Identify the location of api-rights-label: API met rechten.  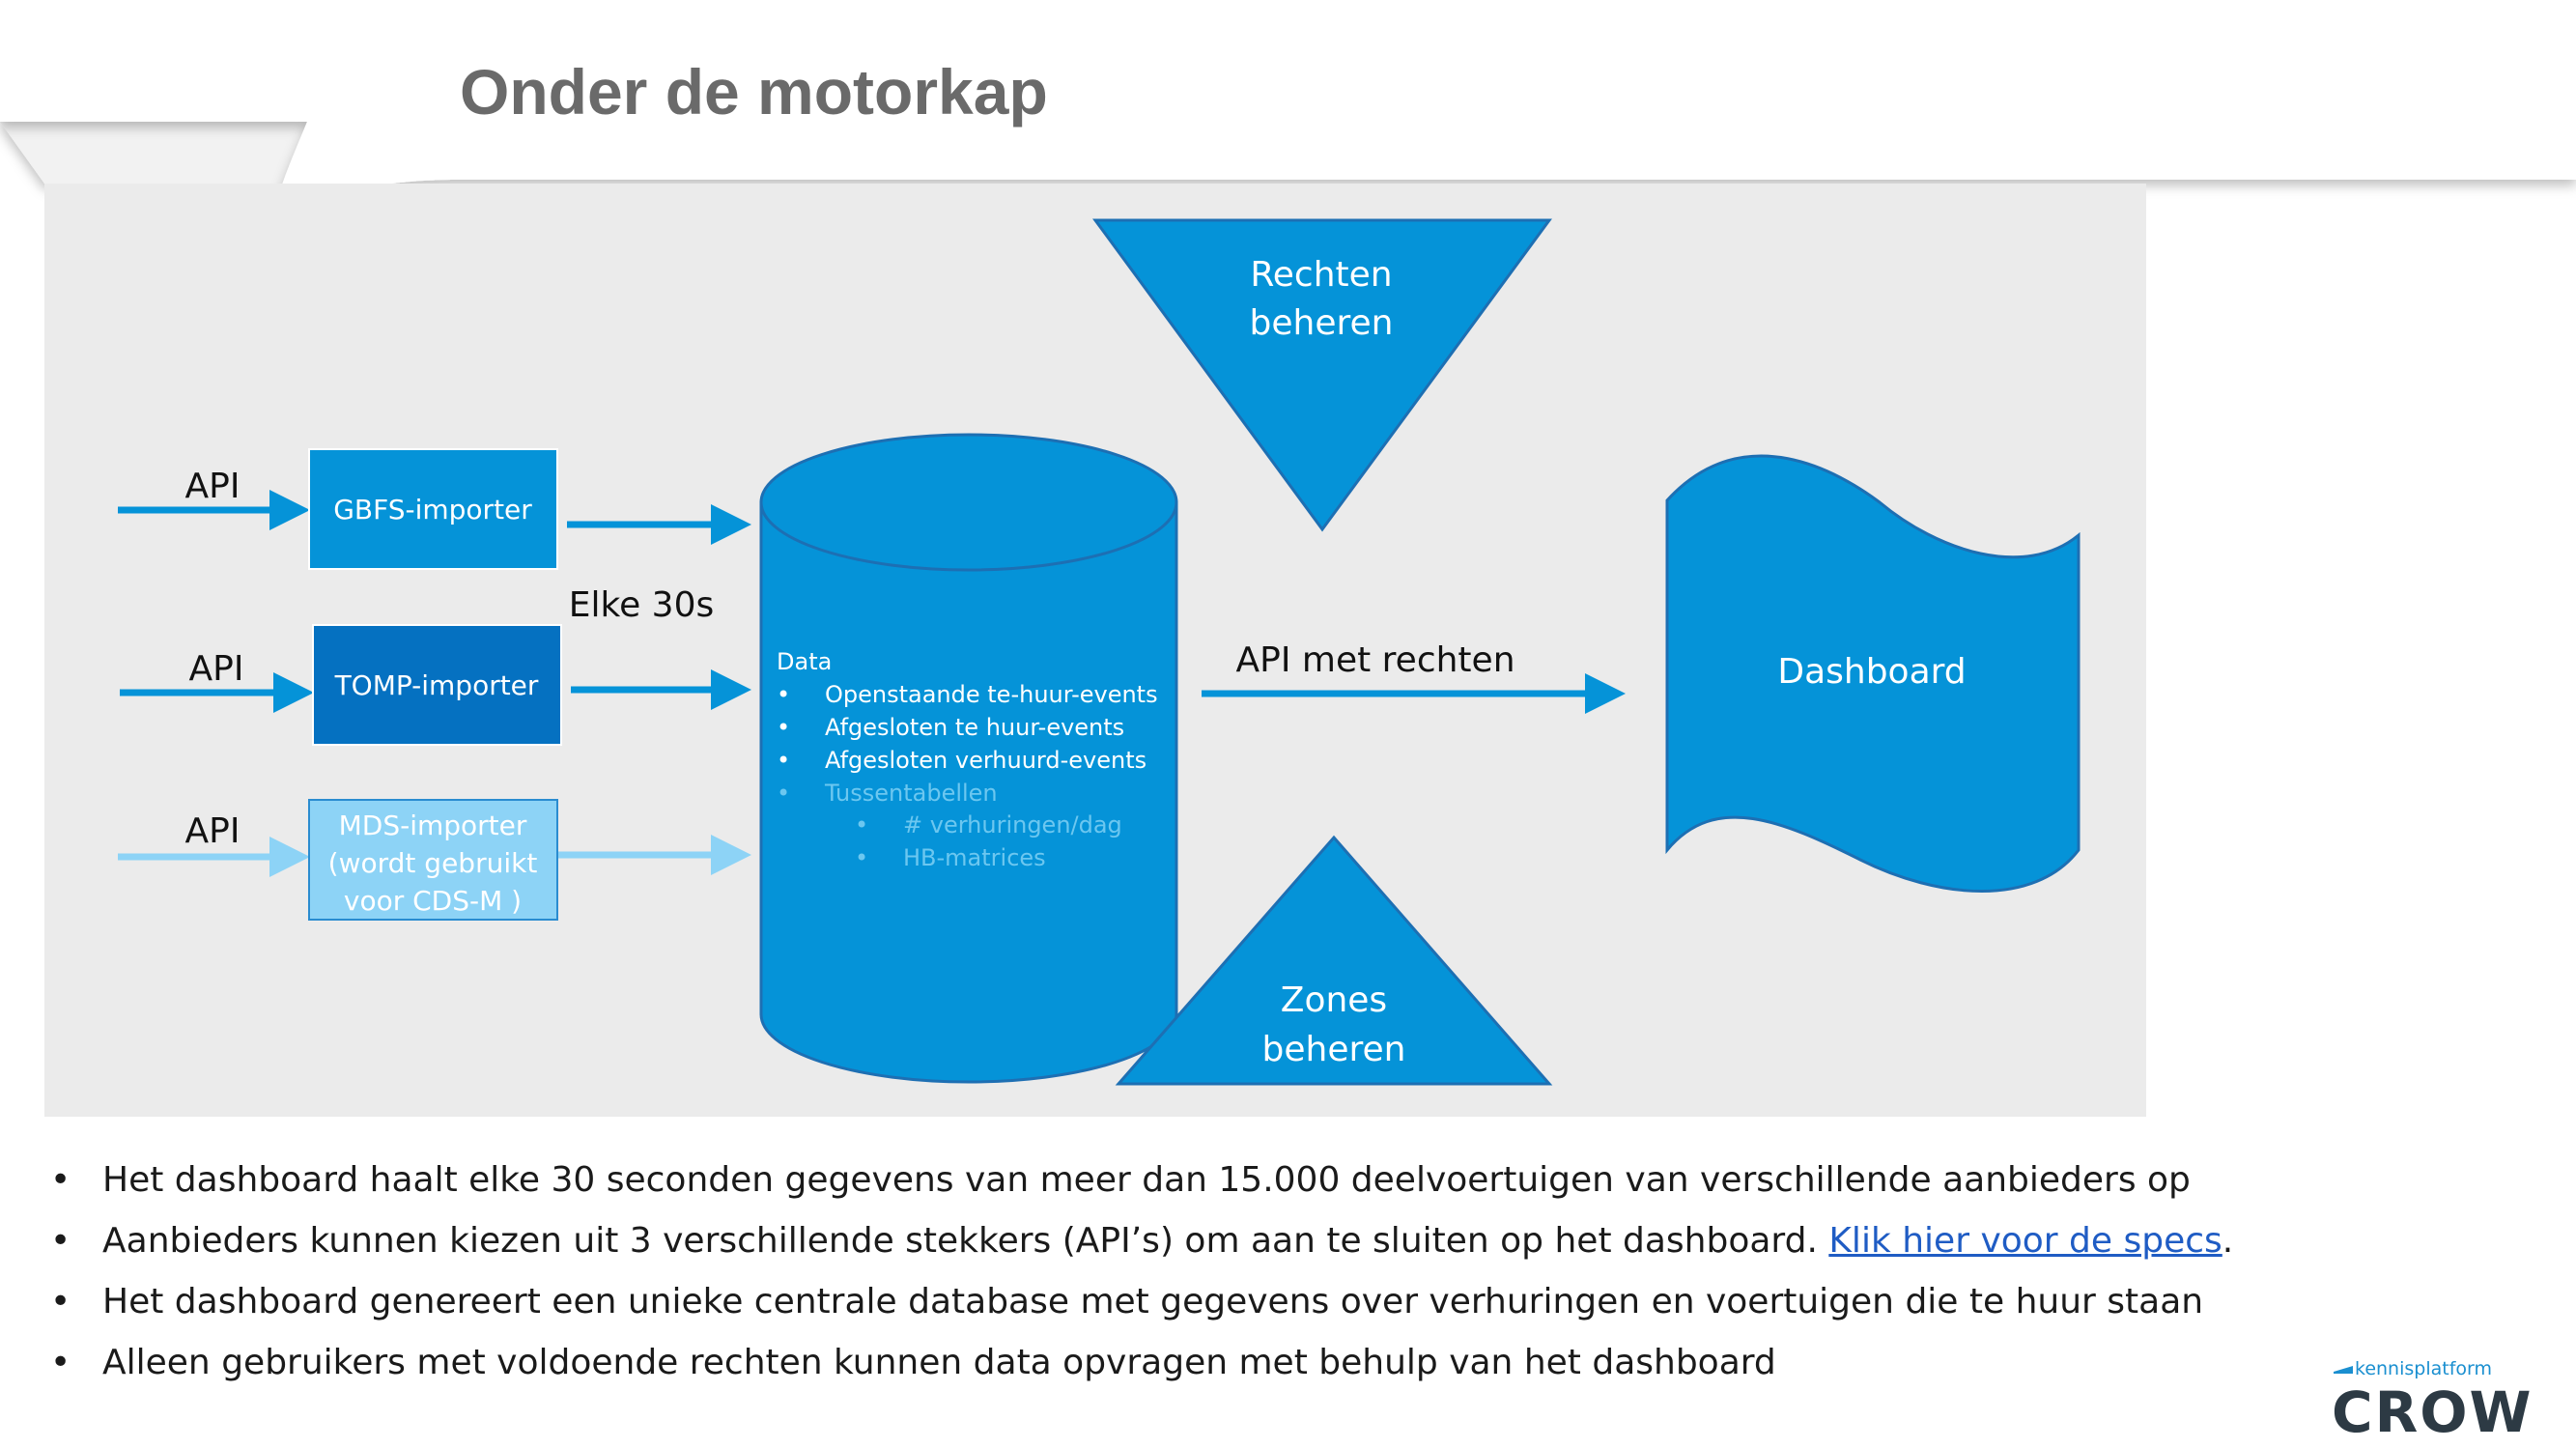
(1374, 660).